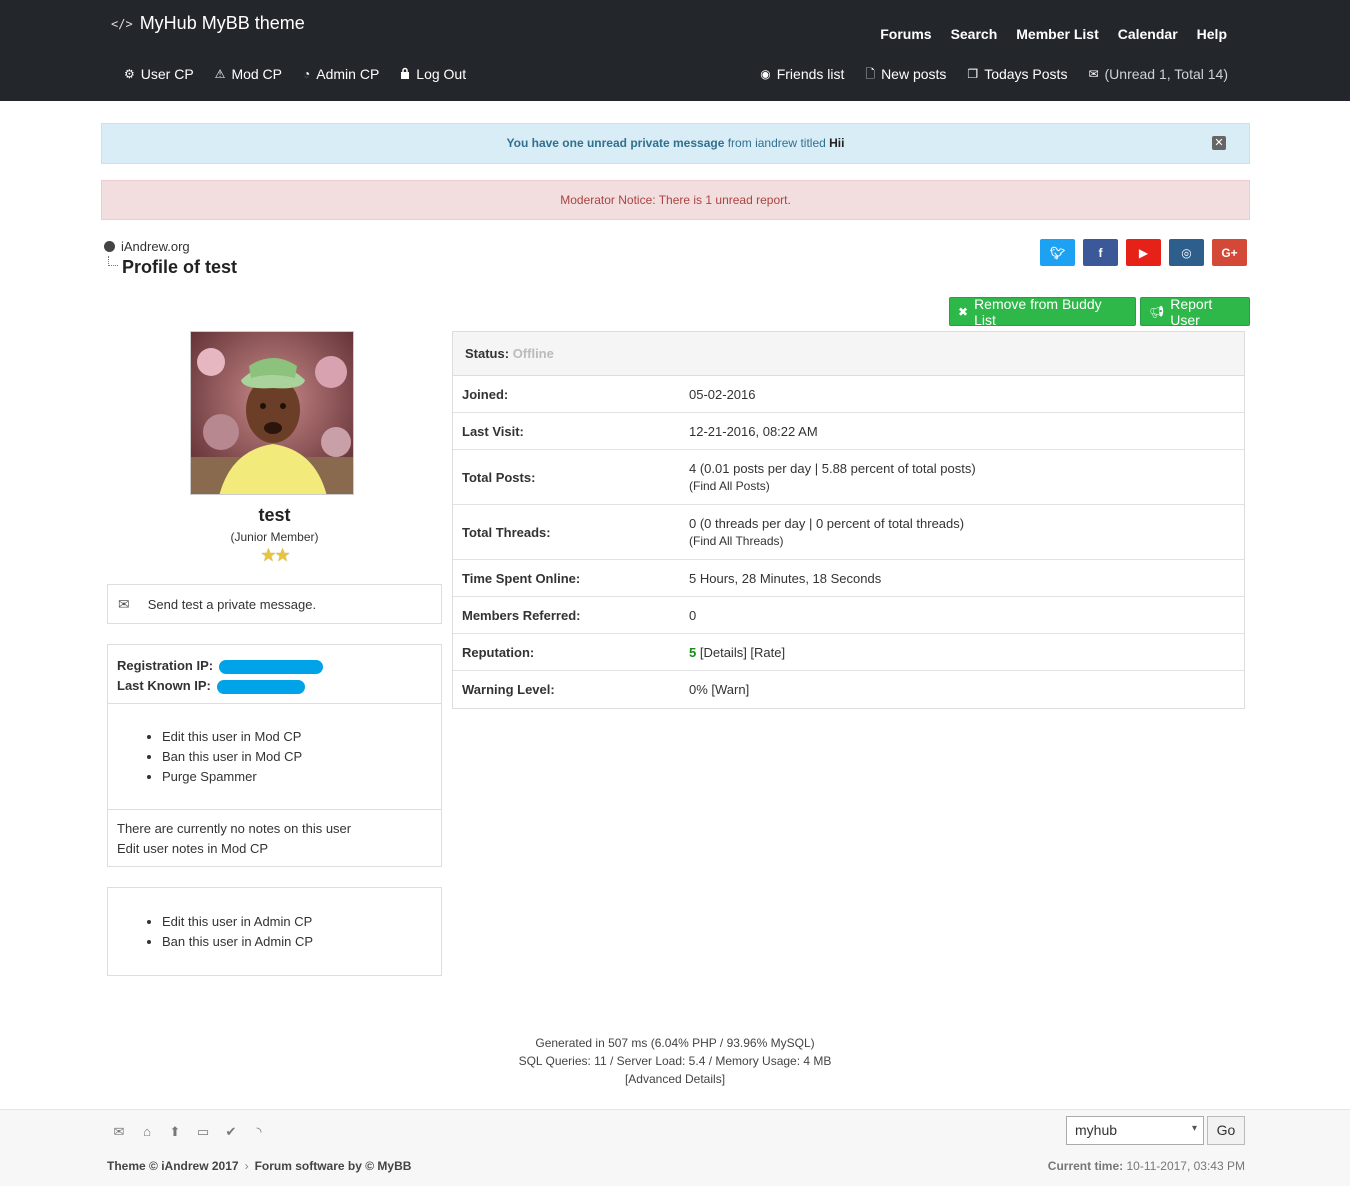  What do you see at coordinates (1148, 34) in the screenshot?
I see `nav-calendar: Calendar` at bounding box center [1148, 34].